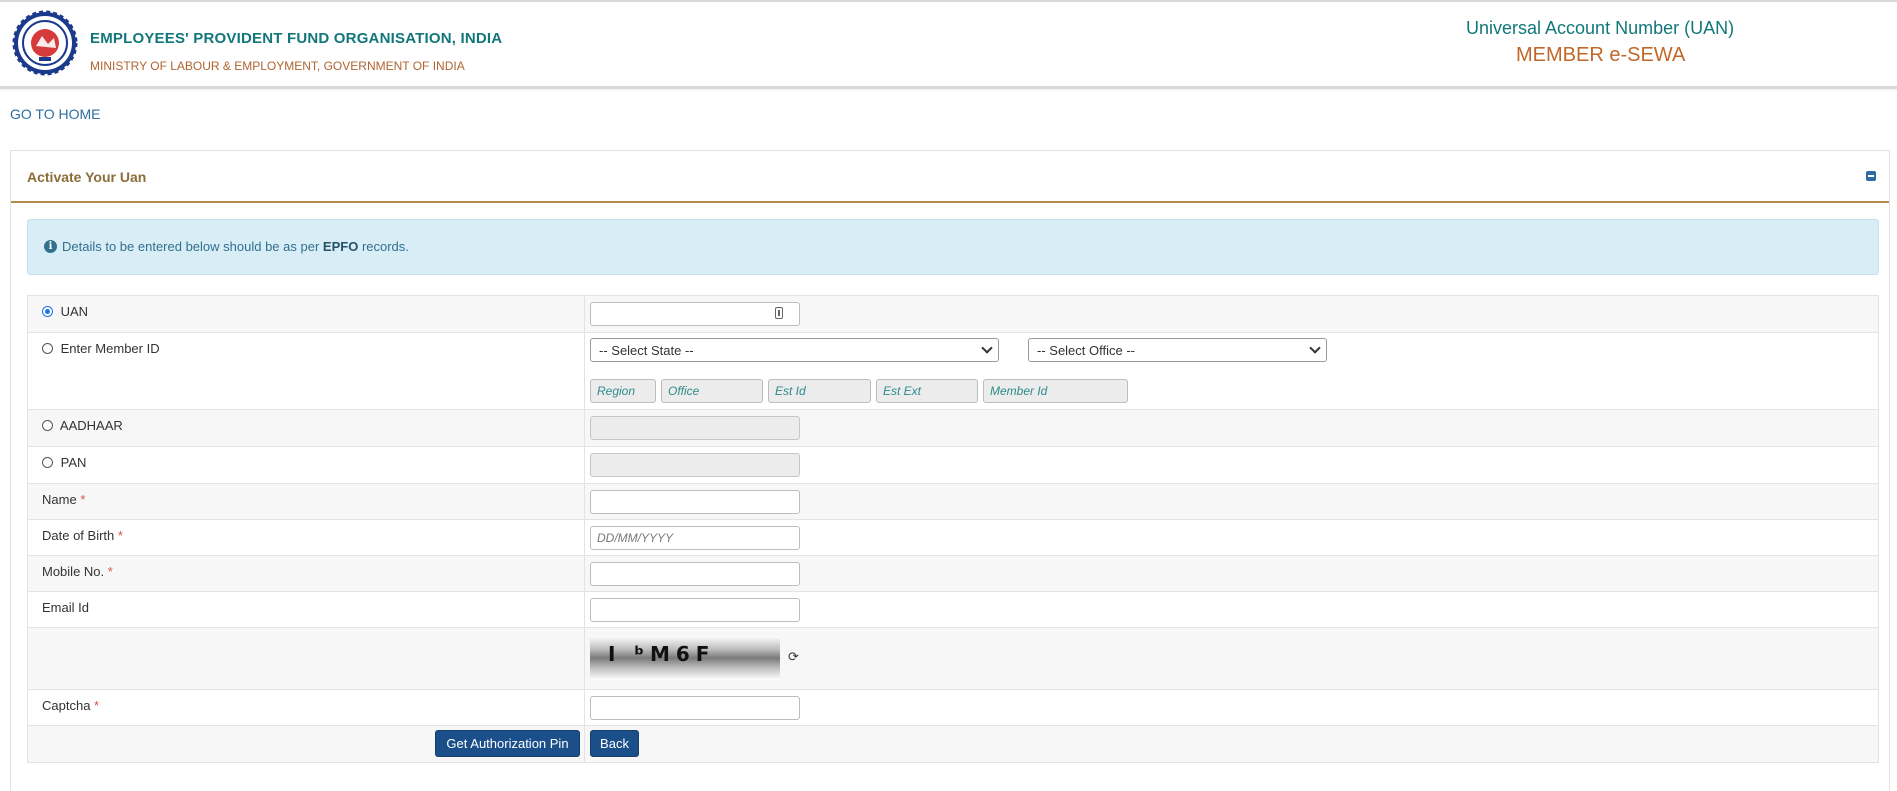 This screenshot has width=1897, height=791. I want to click on pan-radio, so click(47, 462).